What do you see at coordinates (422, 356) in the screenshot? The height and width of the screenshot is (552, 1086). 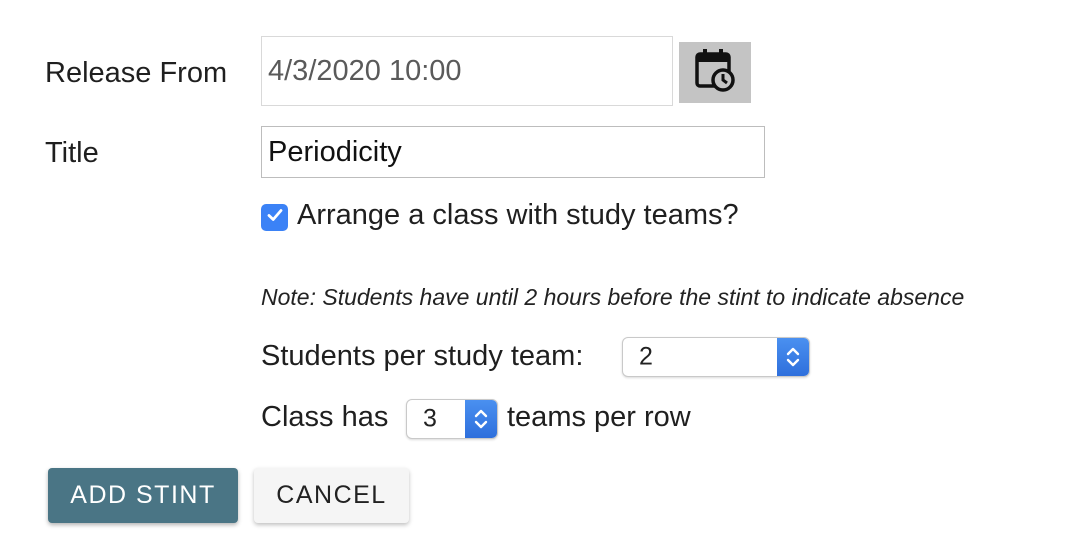 I see `students-per-team-label: Students per study team:` at bounding box center [422, 356].